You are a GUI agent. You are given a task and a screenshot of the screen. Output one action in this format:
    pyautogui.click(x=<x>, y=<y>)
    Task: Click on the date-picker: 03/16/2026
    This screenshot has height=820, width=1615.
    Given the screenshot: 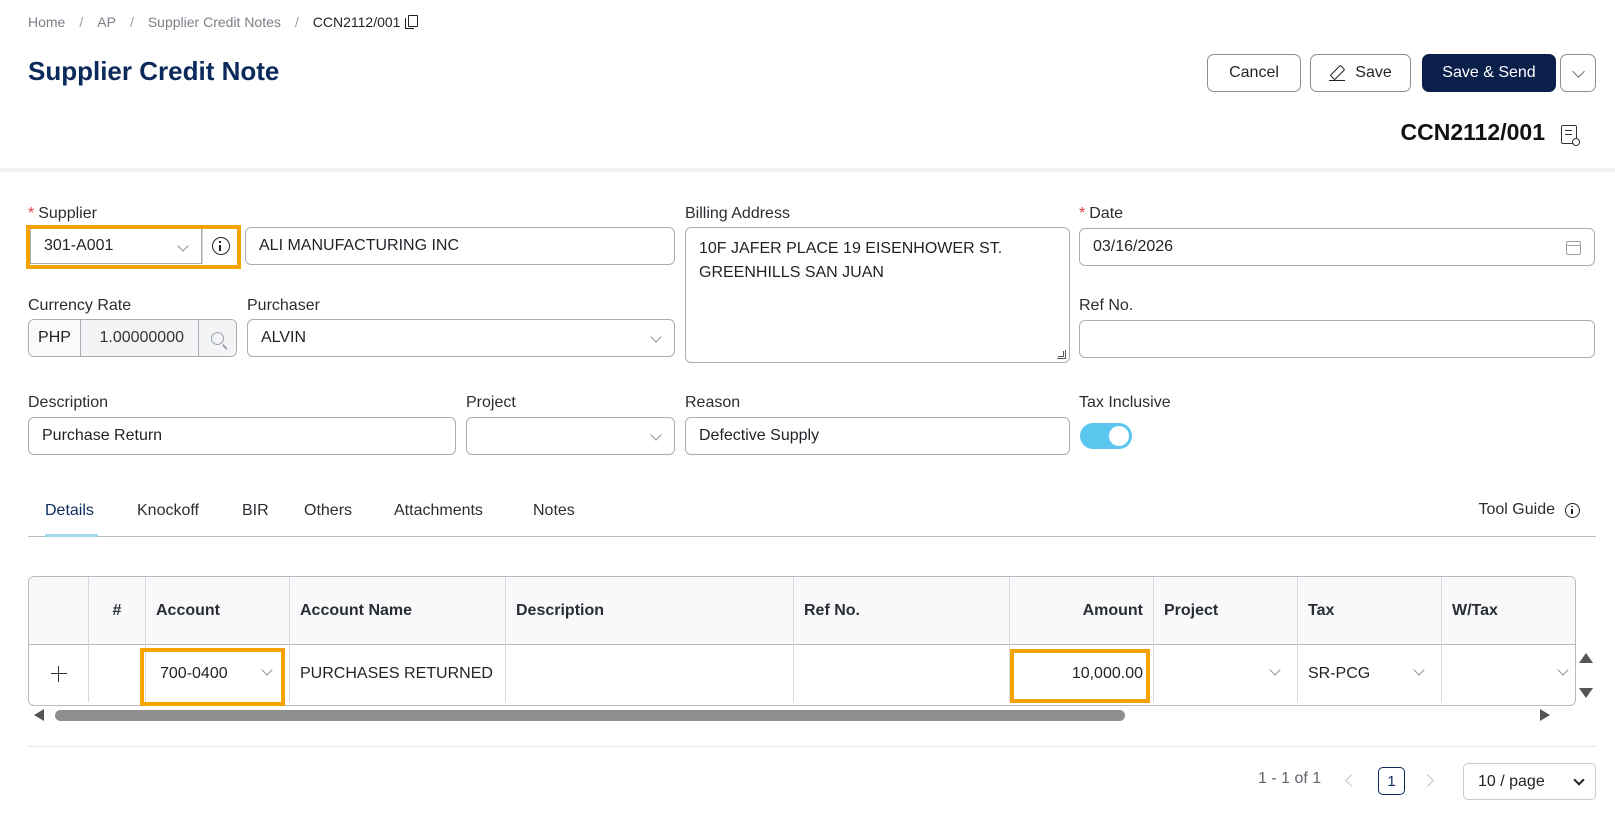 What is the action you would take?
    pyautogui.click(x=1337, y=247)
    